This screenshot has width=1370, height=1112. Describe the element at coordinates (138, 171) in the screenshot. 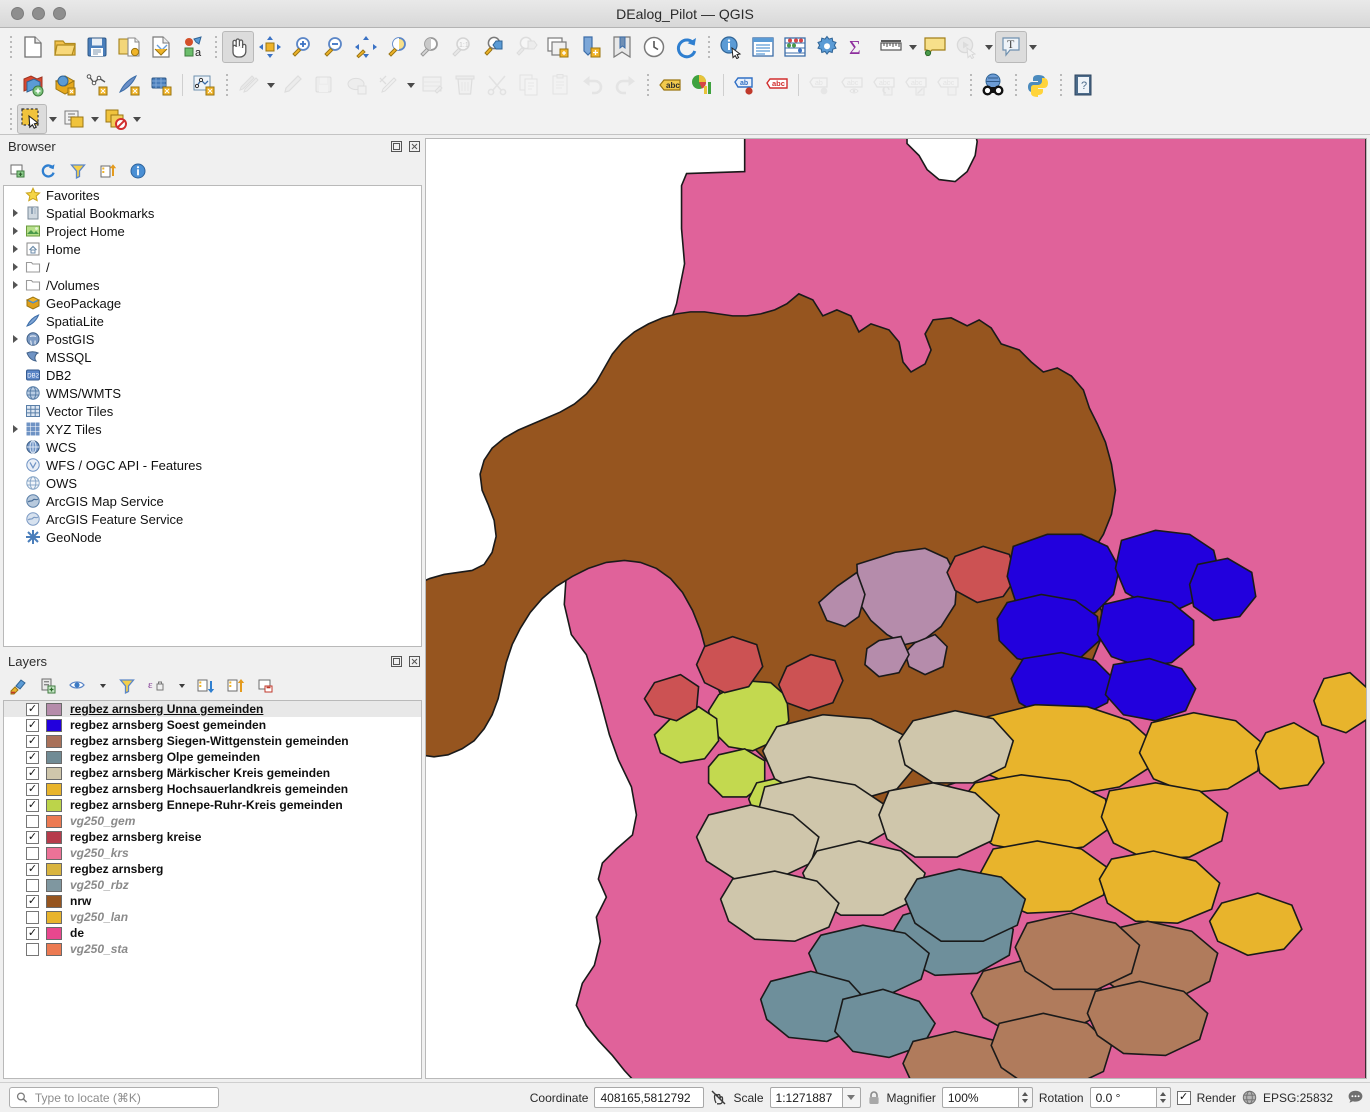

I see `properties-icon` at that location.